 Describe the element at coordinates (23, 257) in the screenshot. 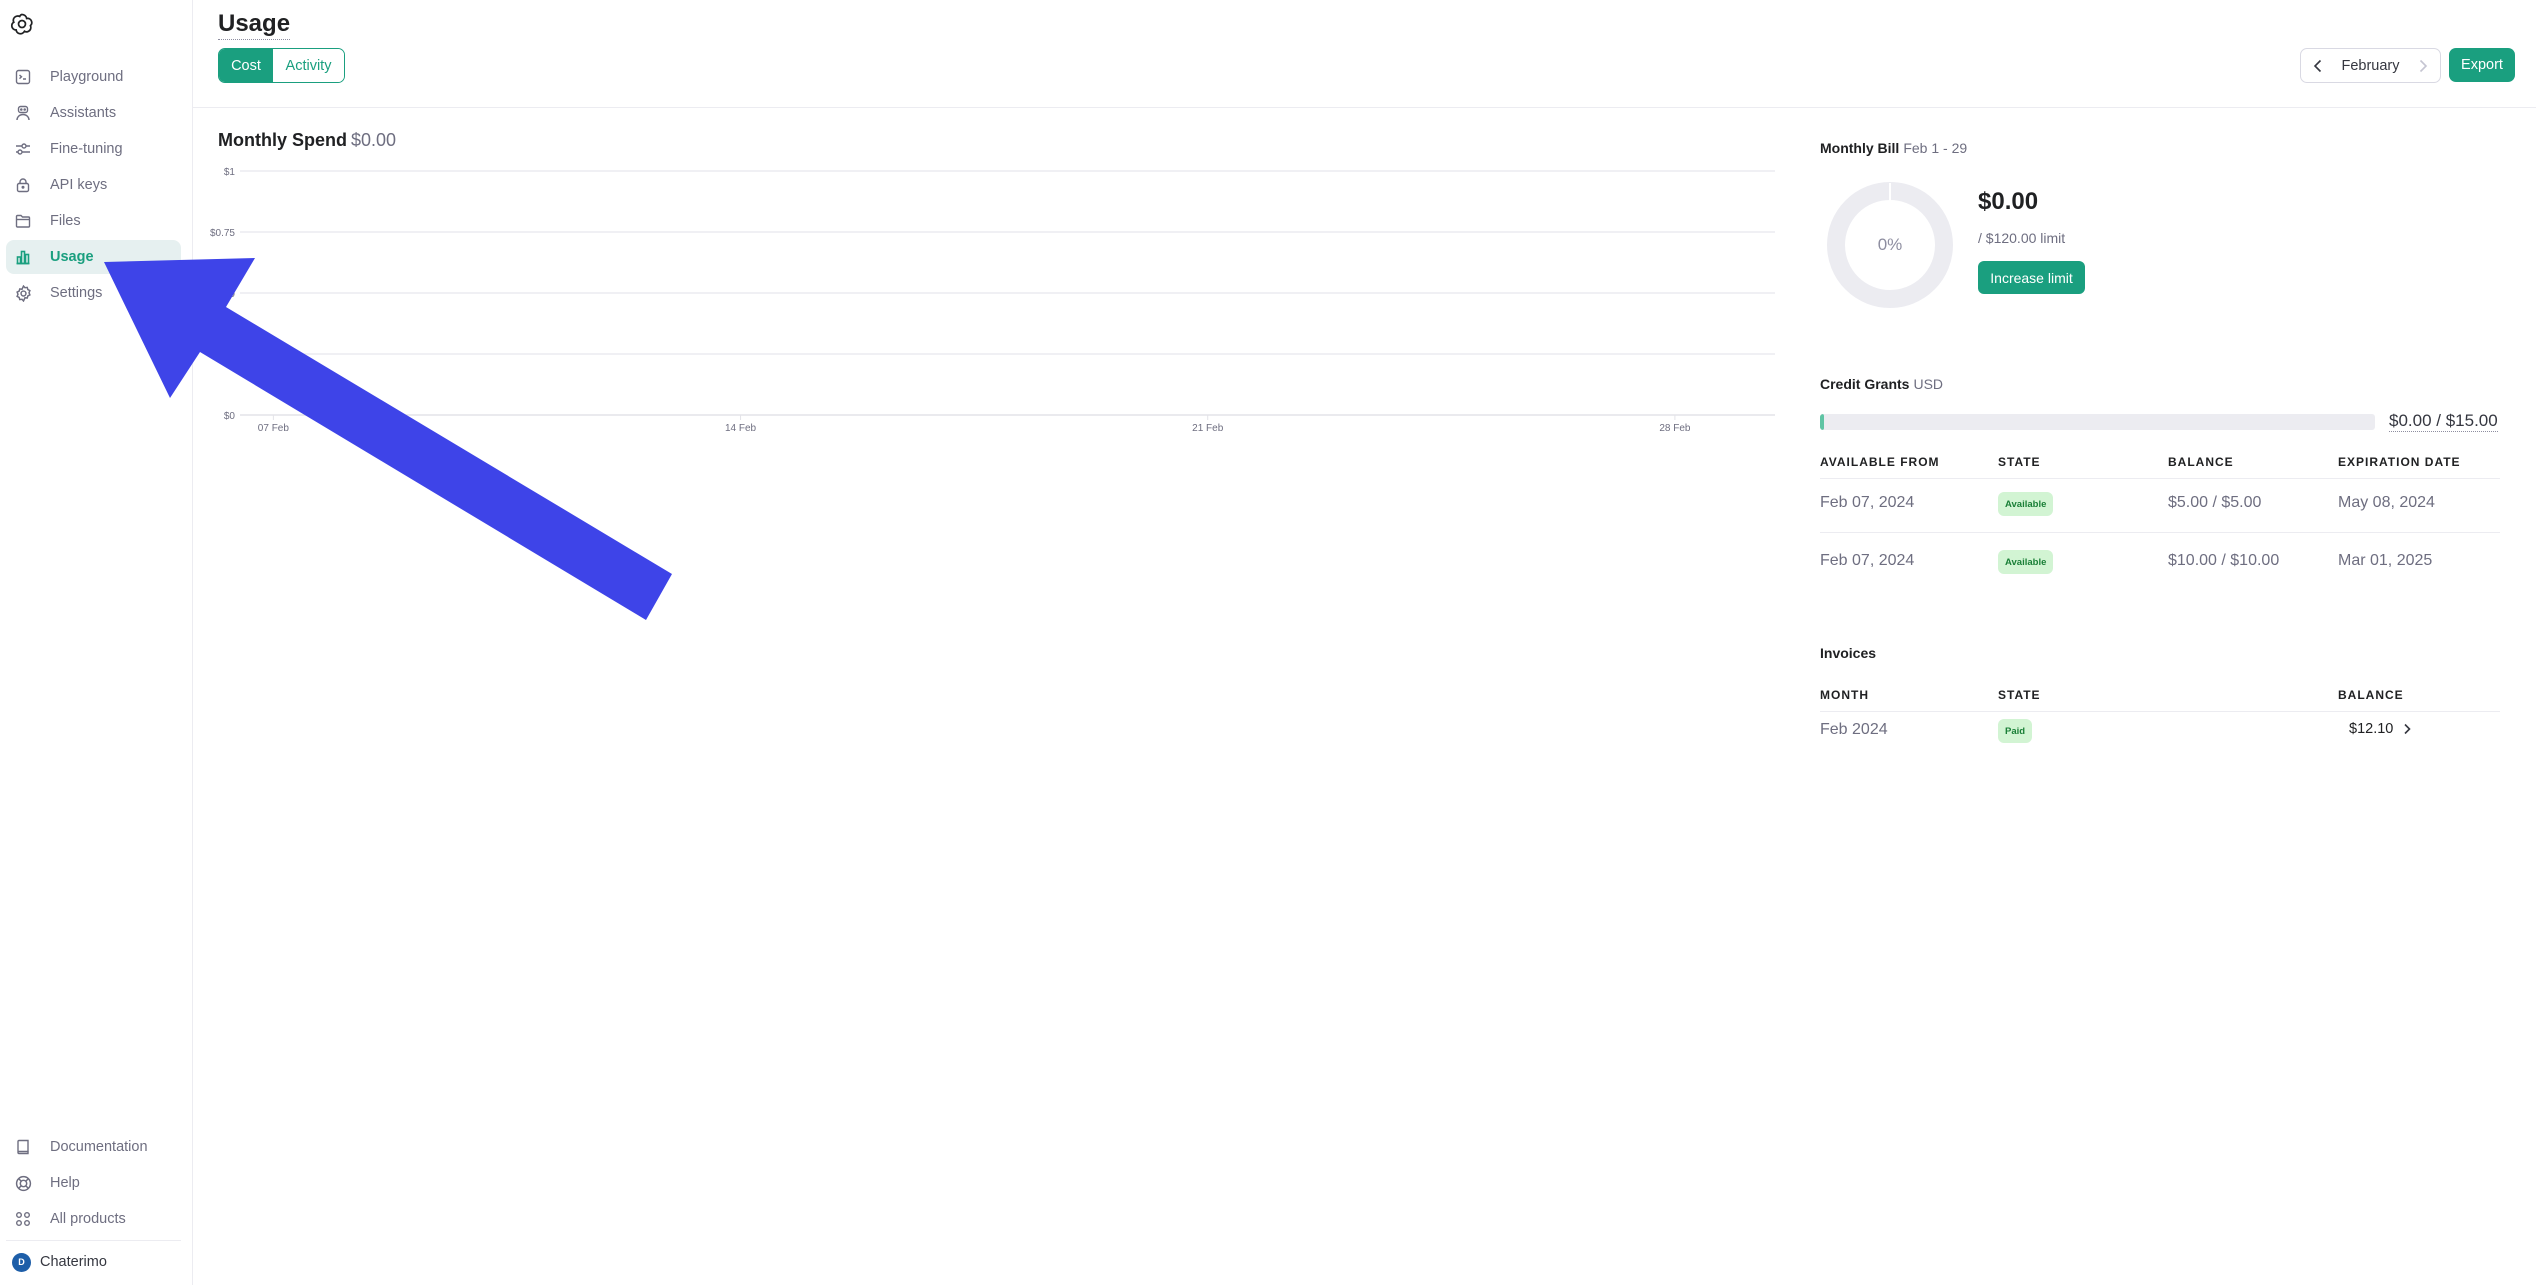

I see `bar-chart-icon` at that location.